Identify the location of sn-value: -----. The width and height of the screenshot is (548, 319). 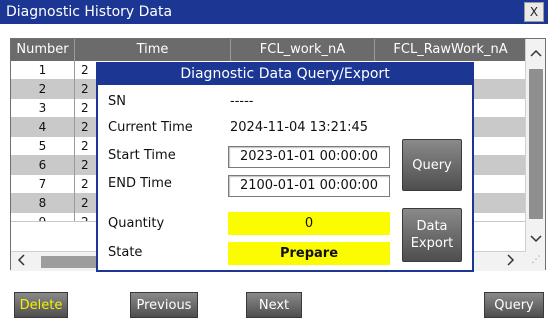
(242, 101).